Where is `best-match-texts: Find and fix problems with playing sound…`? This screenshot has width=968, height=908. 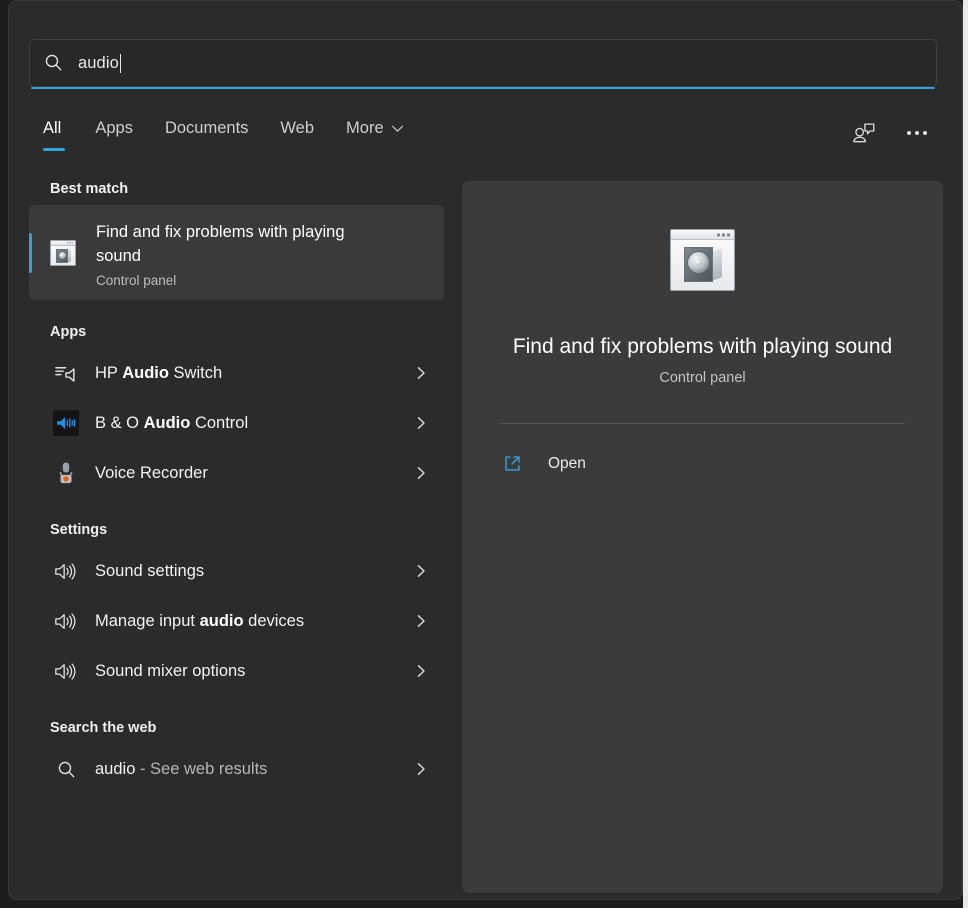
best-match-texts: Find and fix problems with playing sound… is located at coordinates (241, 253).